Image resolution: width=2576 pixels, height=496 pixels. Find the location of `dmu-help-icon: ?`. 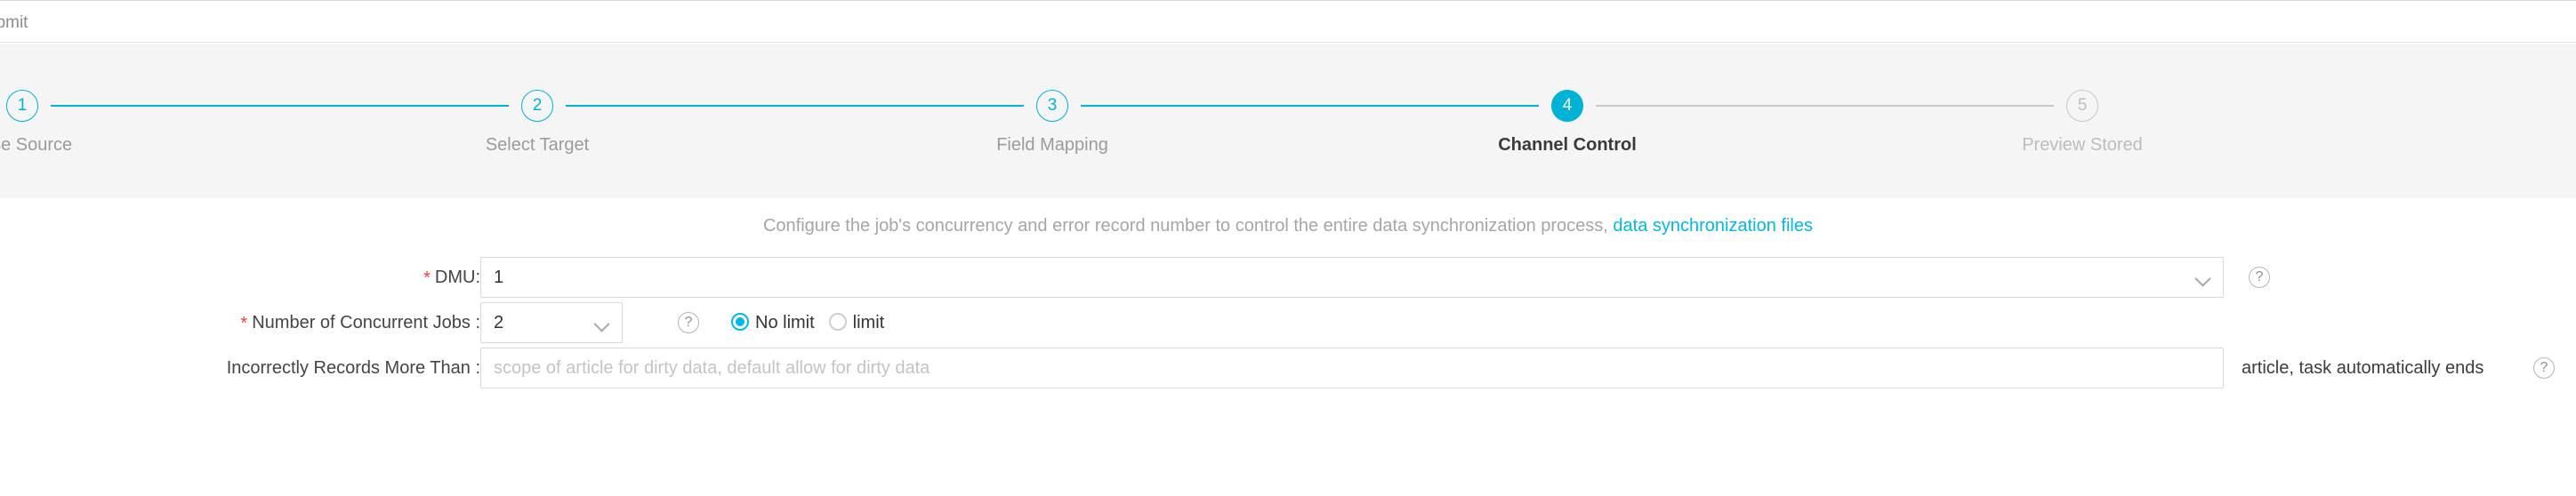

dmu-help-icon: ? is located at coordinates (2259, 277).